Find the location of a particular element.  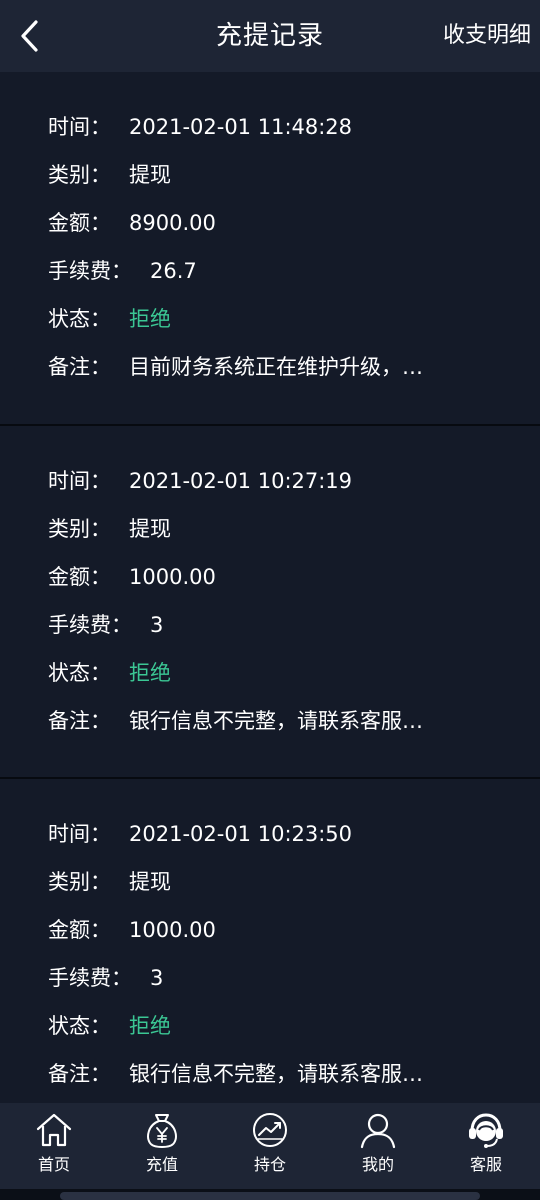

headset-icon is located at coordinates (486, 1130).